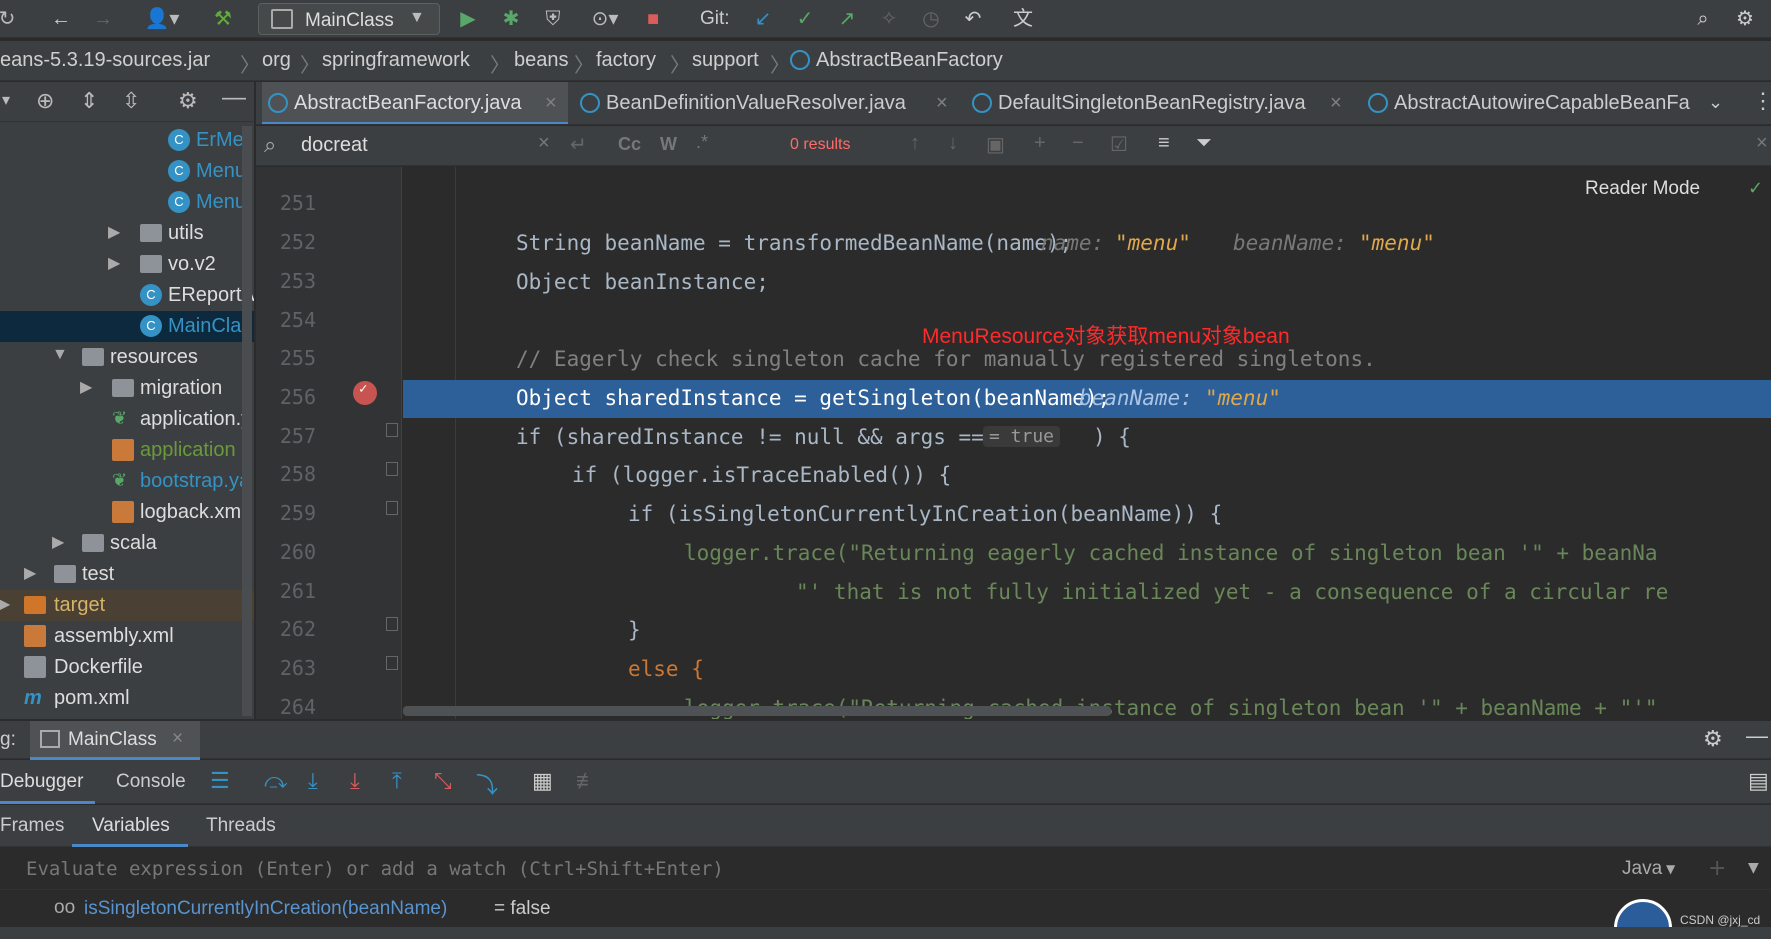 The image size is (1771, 939). I want to click on more-vertical-icon: ⋮, so click(1761, 101).